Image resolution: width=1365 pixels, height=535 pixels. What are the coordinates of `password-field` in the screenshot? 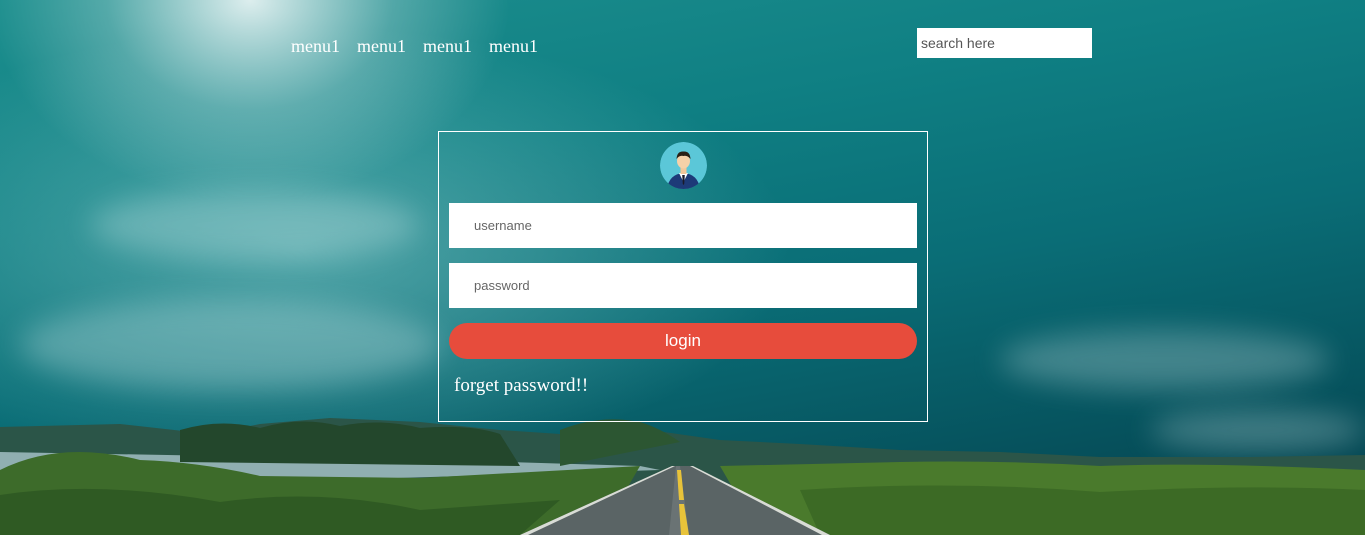 It's located at (683, 285).